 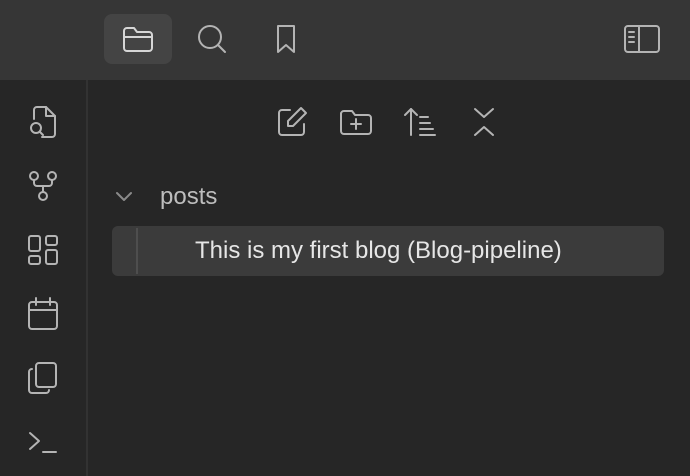 I want to click on new-folder-icon, so click(x=356, y=122).